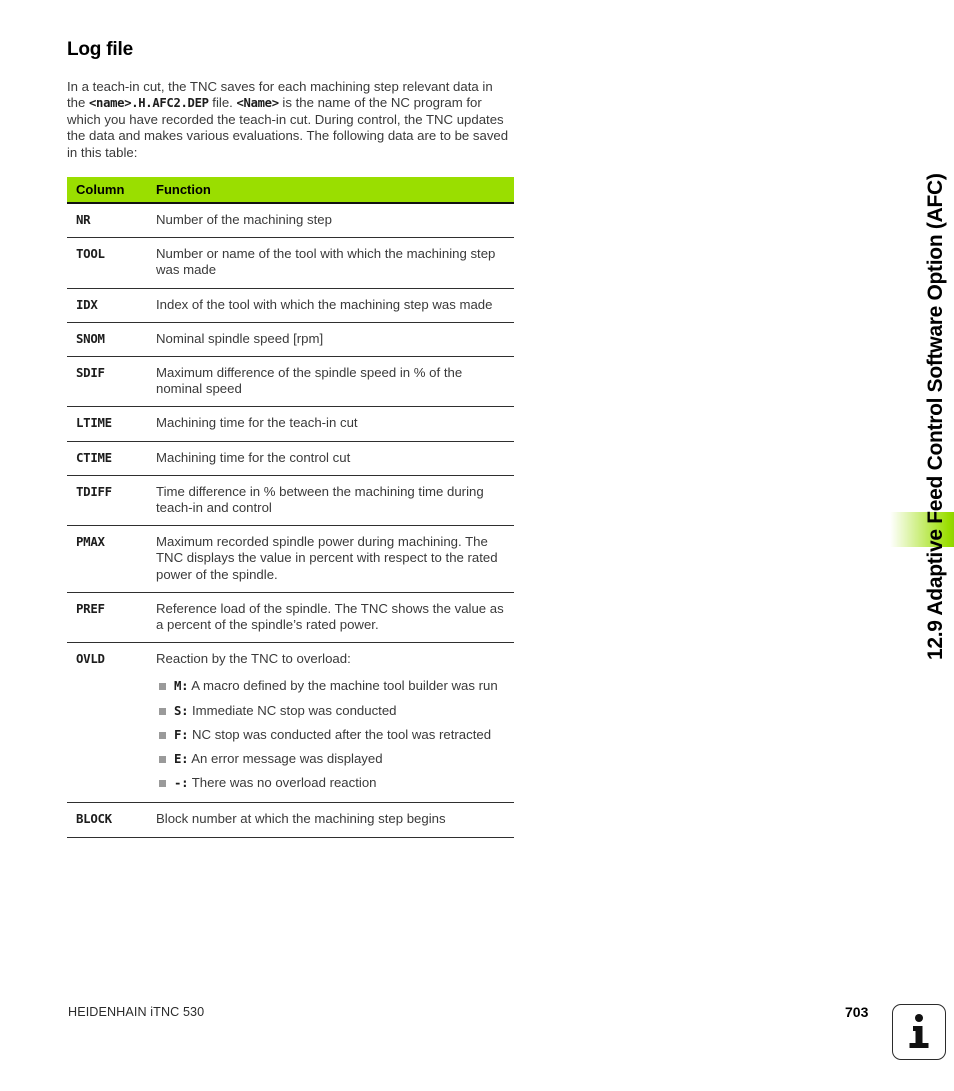 This screenshot has height=1091, width=954. Describe the element at coordinates (857, 1012) in the screenshot. I see `page-number: 703` at that location.